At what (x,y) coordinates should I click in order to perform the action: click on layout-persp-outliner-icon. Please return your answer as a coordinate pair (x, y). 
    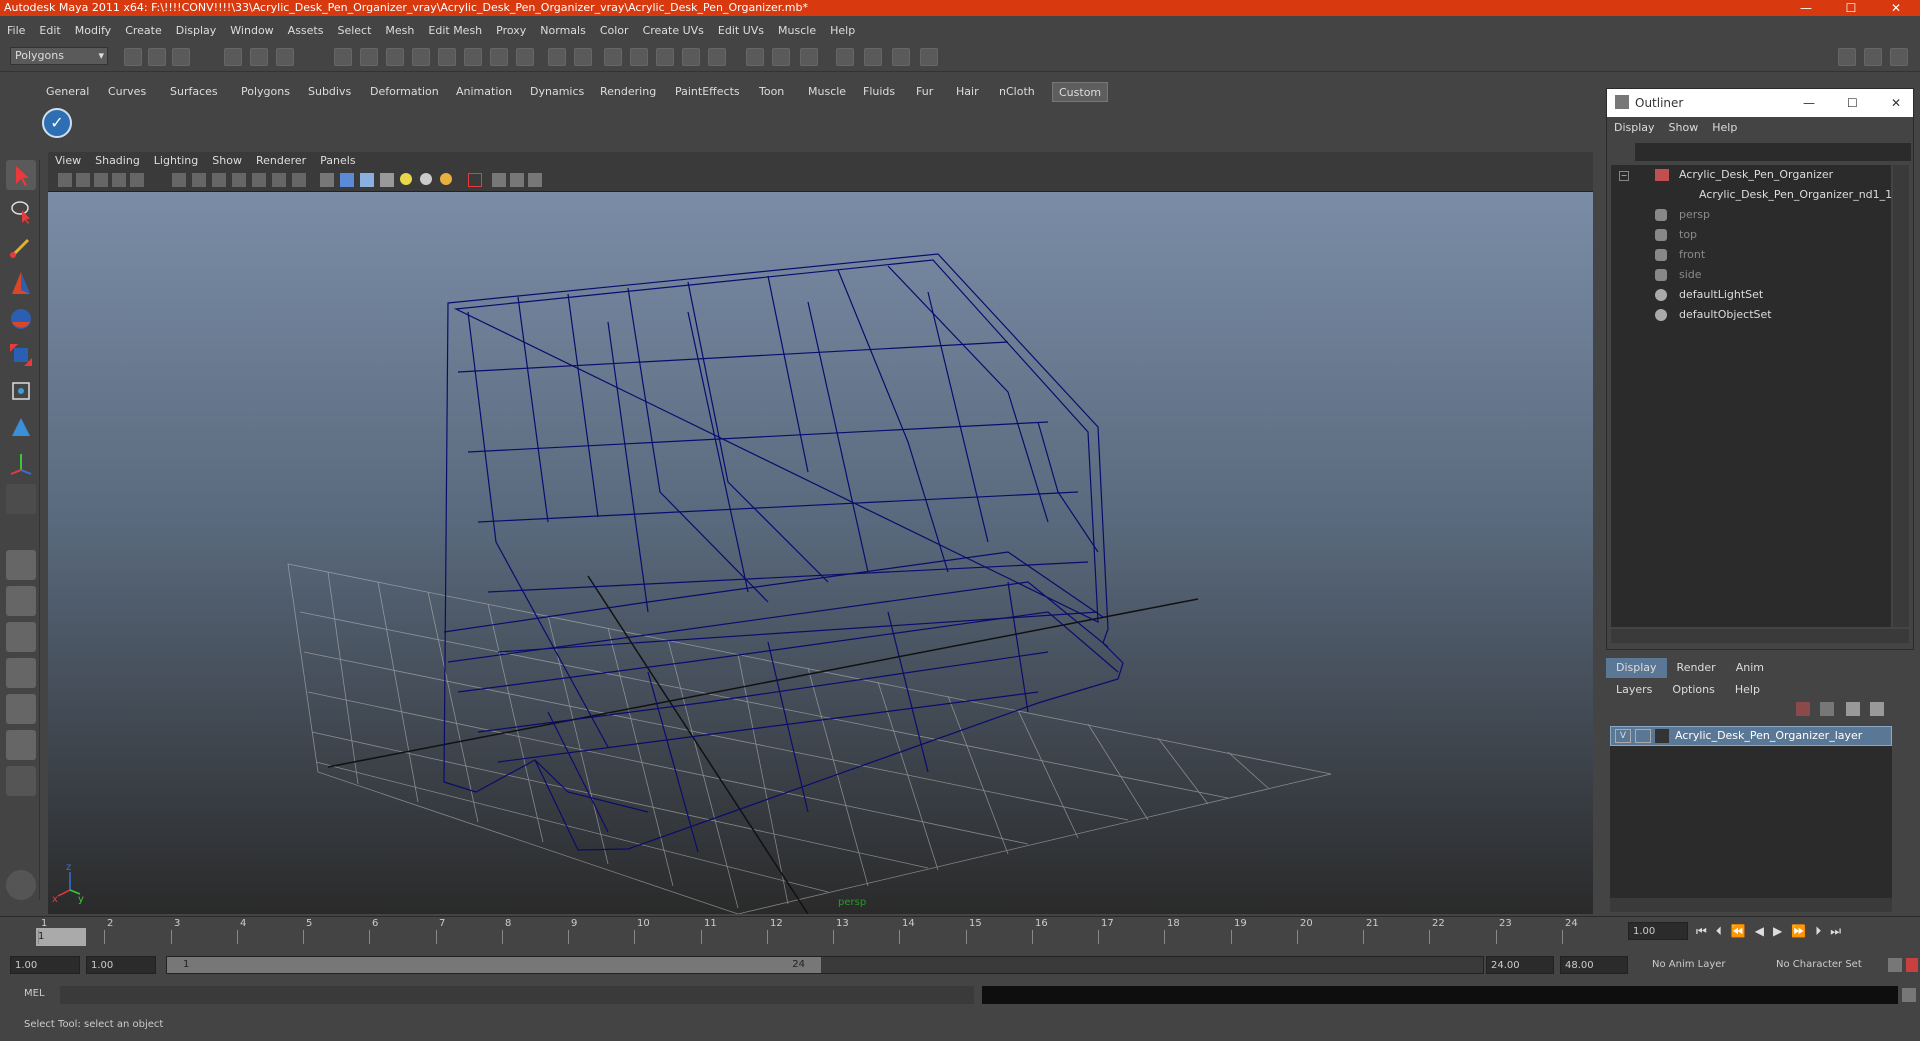
    Looking at the image, I should click on (21, 637).